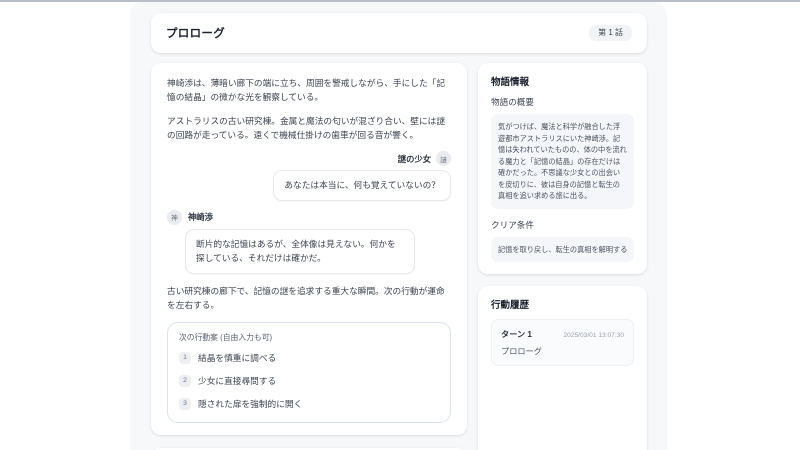 Image resolution: width=800 pixels, height=450 pixels. What do you see at coordinates (610, 33) in the screenshot?
I see `episode-badge: 第 1 話` at bounding box center [610, 33].